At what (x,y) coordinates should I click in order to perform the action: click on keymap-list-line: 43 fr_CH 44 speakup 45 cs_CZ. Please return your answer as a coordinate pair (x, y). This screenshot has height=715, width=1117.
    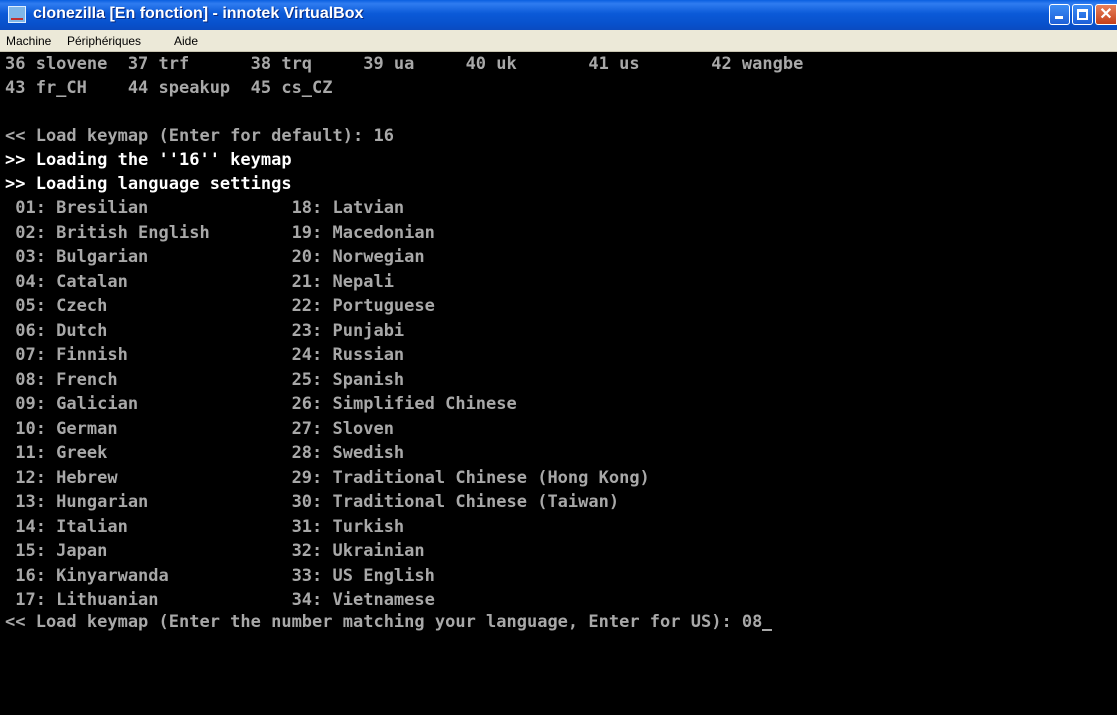
    Looking at the image, I should click on (169, 88).